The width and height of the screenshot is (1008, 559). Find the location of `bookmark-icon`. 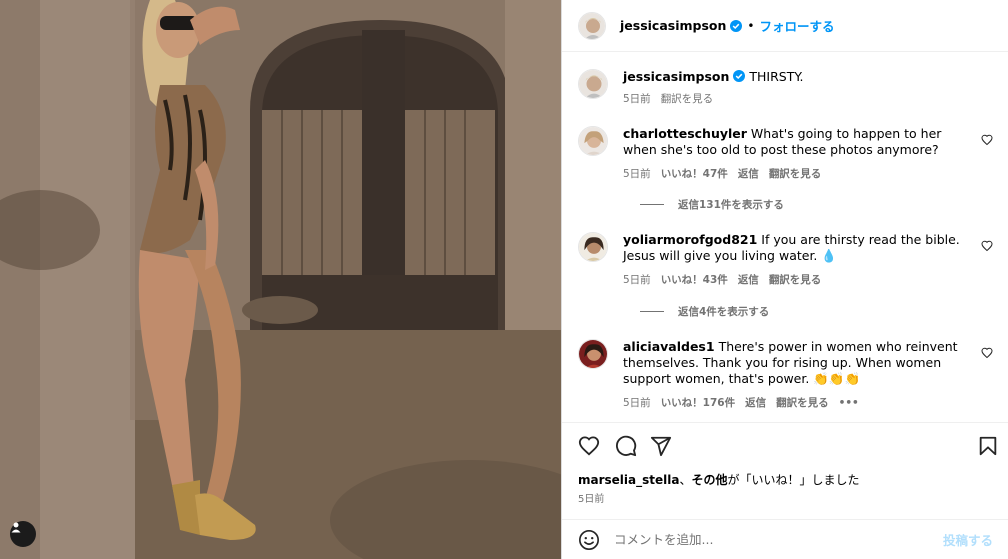

bookmark-icon is located at coordinates (988, 446).